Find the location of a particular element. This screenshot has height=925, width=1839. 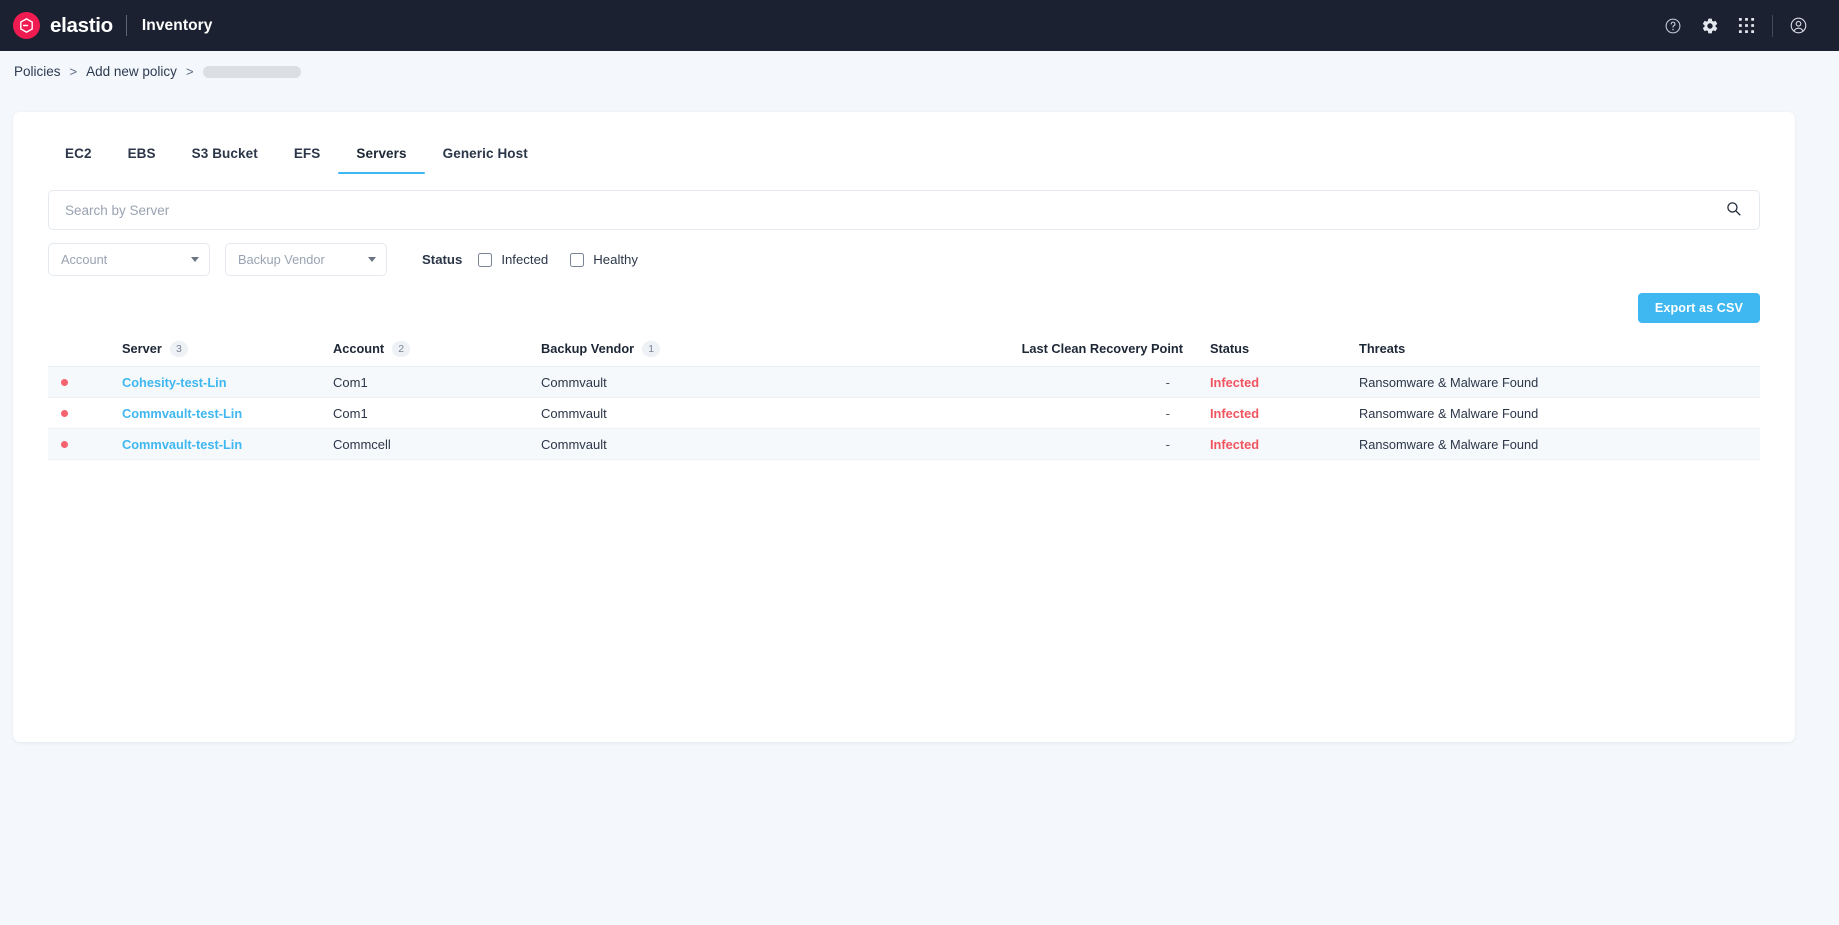

cell-account: Commcell is located at coordinates (362, 444).